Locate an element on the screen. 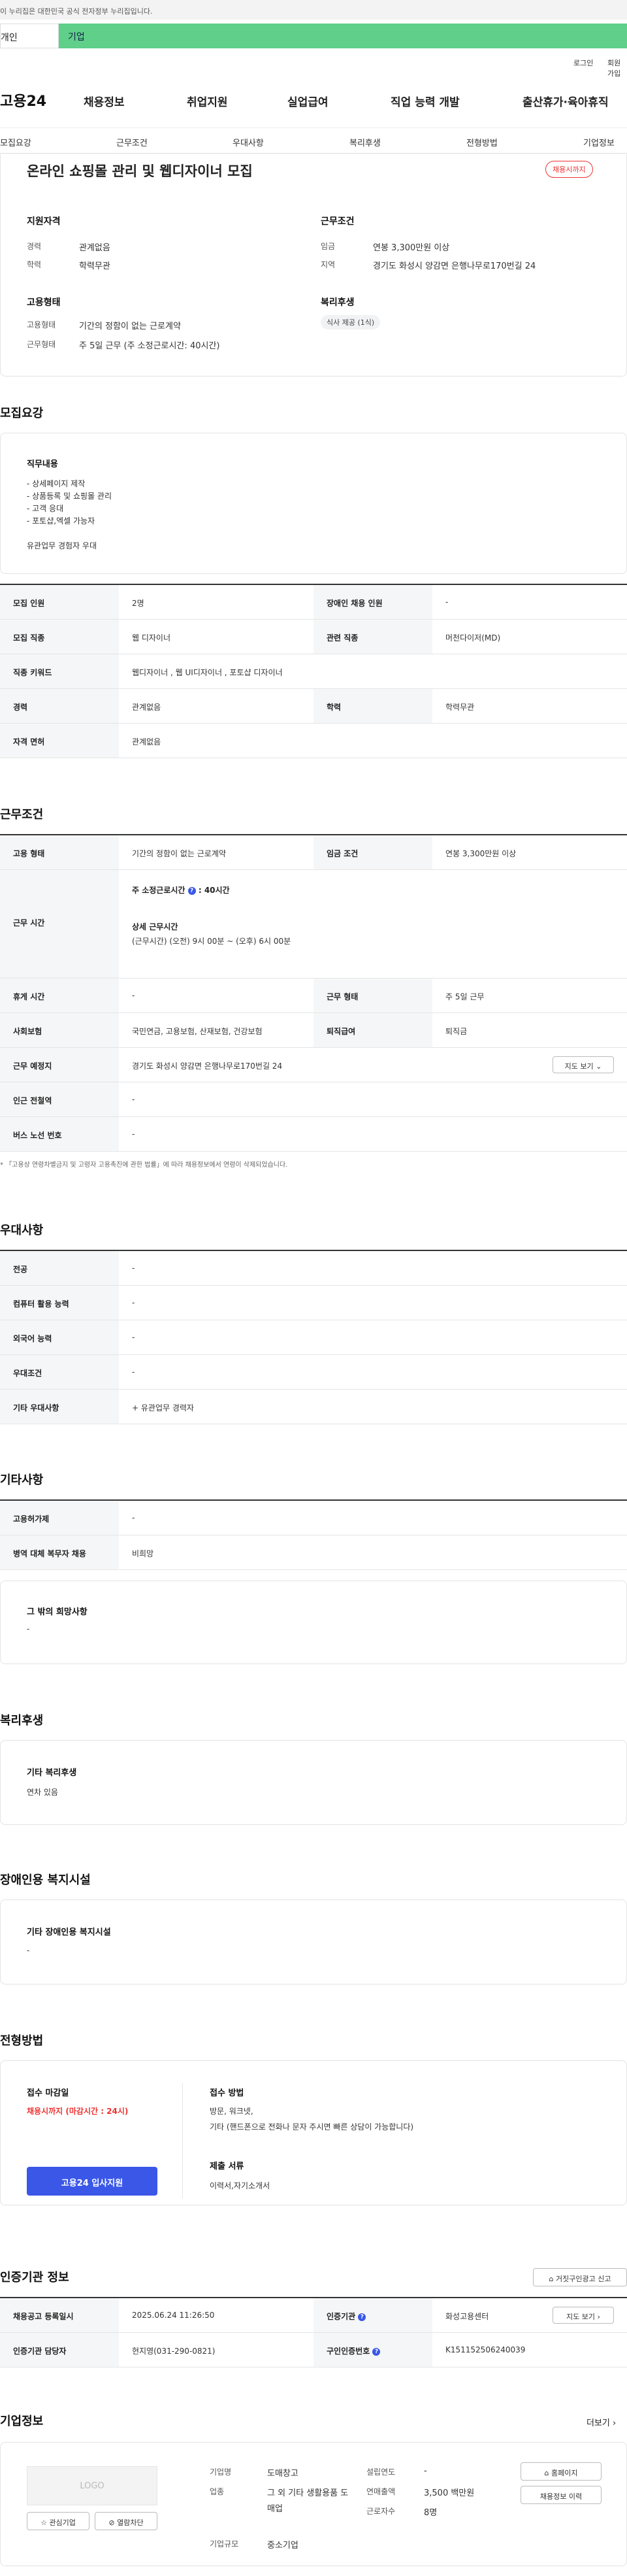 This screenshot has width=627, height=2576. td: 화성고용센터 is located at coordinates (467, 2317).